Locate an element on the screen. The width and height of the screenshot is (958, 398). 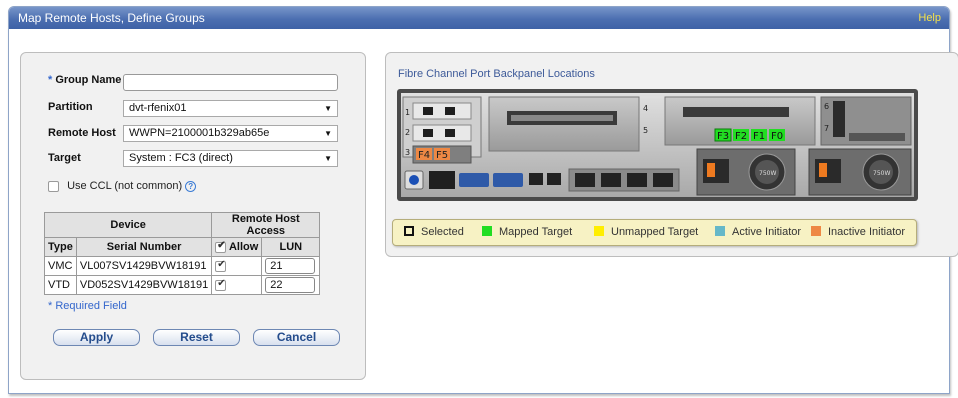
legend-item-active: Active Initiator is located at coordinates (758, 232).